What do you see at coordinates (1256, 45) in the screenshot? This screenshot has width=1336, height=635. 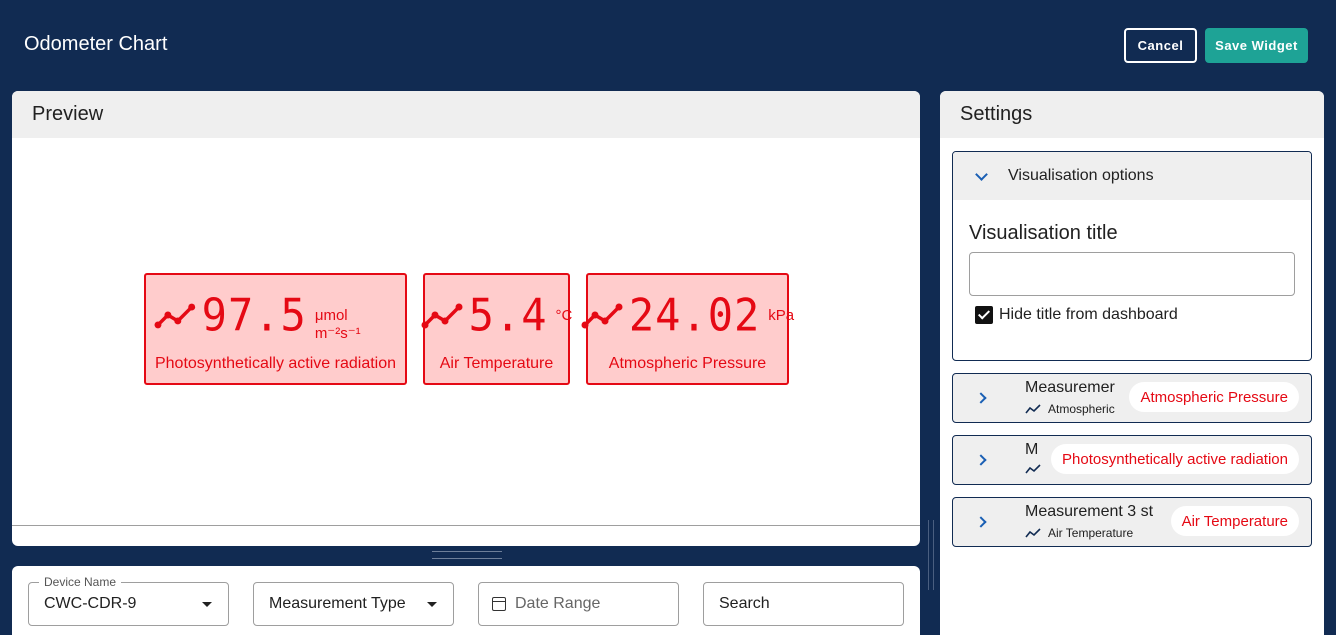 I see `save-widget-button: Save Widget` at bounding box center [1256, 45].